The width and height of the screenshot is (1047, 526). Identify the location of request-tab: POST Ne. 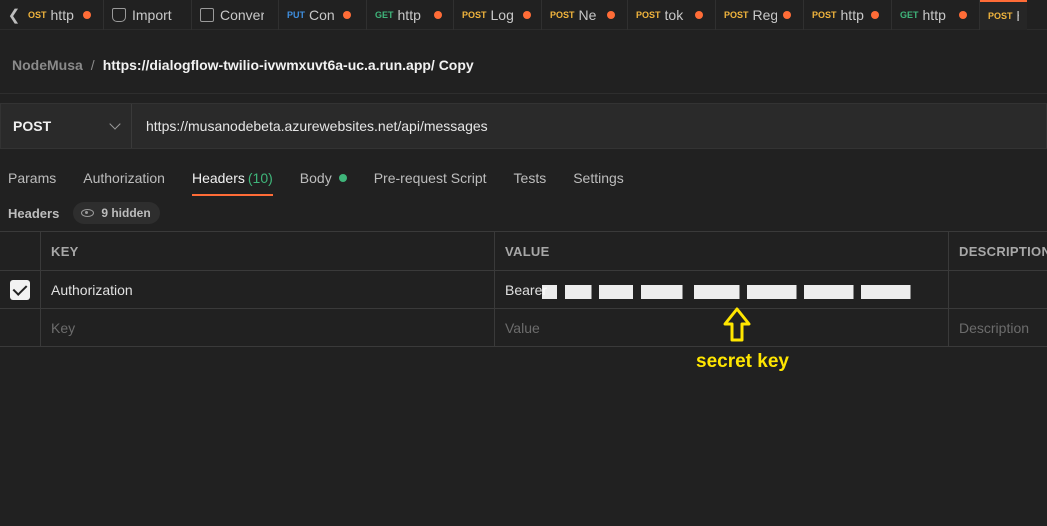
(585, 15).